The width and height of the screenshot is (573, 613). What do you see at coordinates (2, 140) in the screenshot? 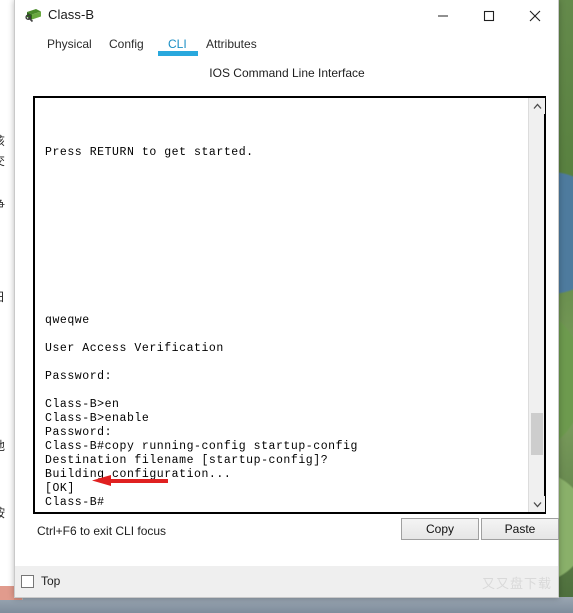
I see `bg-glyph: 该` at bounding box center [2, 140].